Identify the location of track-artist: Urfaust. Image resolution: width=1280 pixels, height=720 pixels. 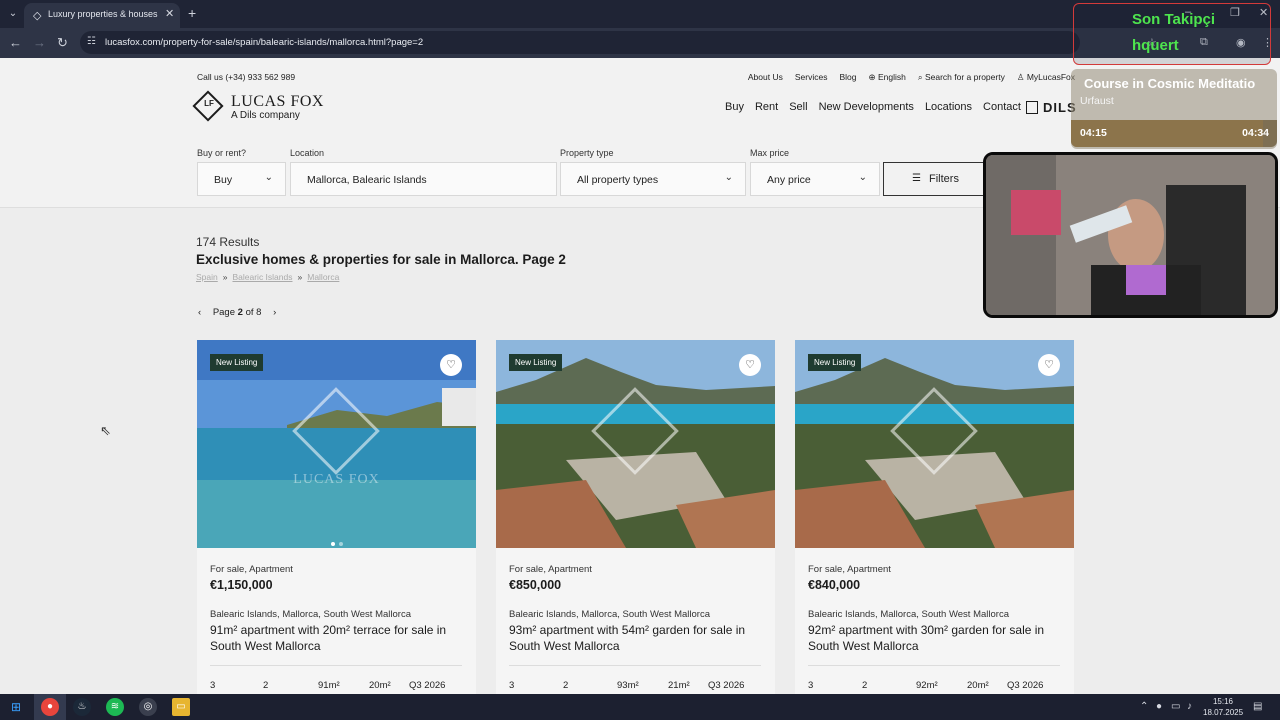
(1097, 101).